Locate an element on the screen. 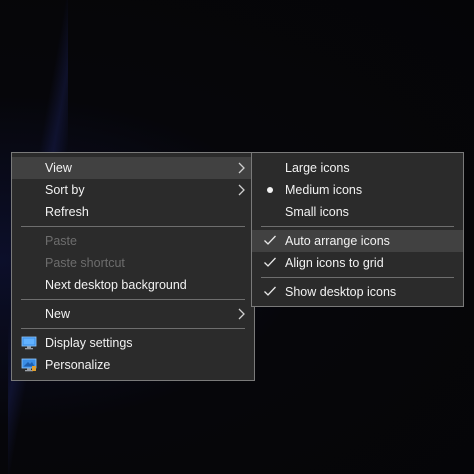 The height and width of the screenshot is (474, 474). personalize-icon is located at coordinates (29, 365).